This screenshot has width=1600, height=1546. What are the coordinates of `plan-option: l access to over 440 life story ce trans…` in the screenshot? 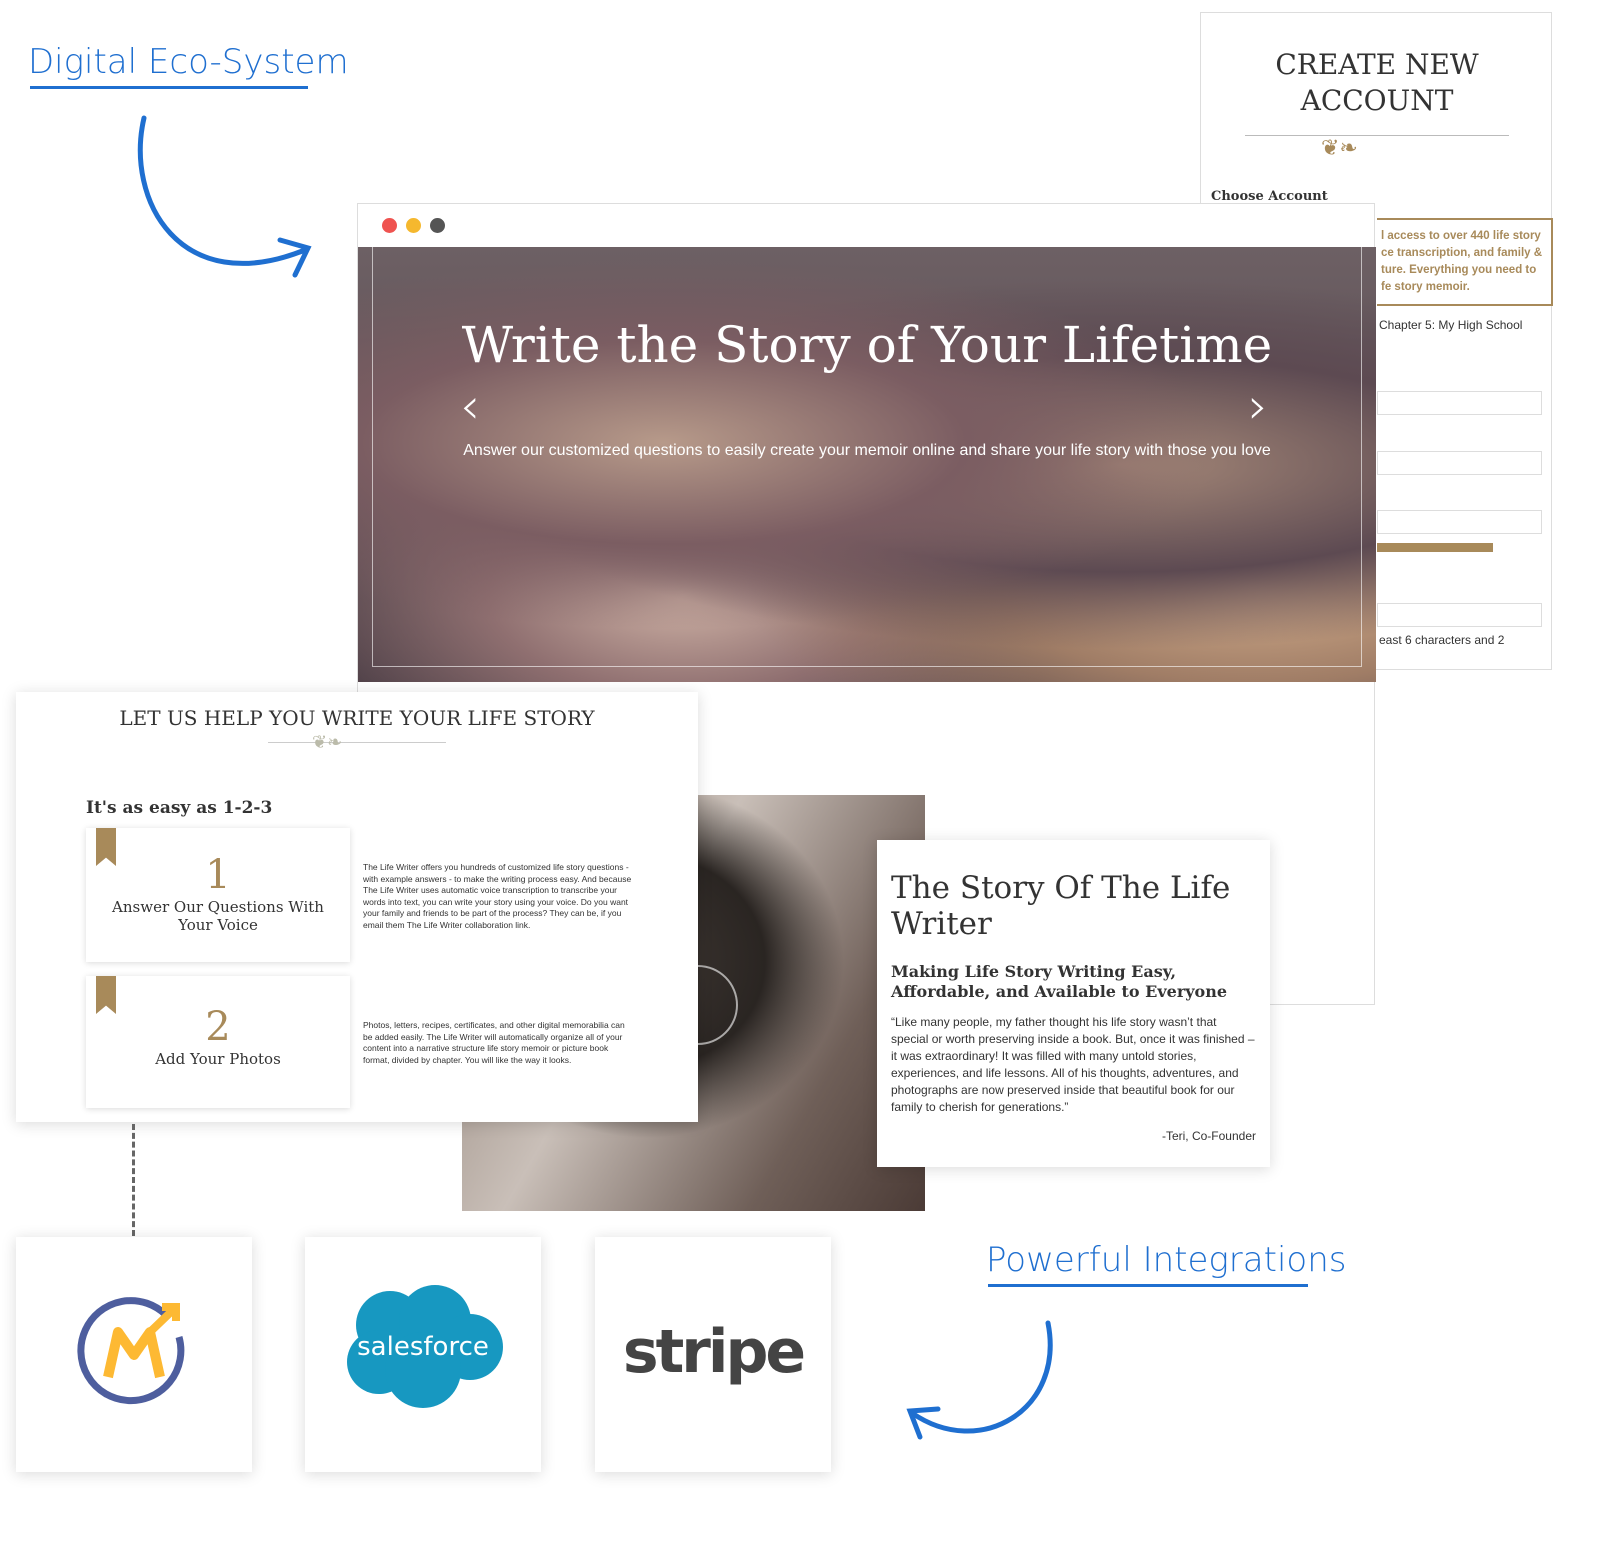 It's located at (1465, 262).